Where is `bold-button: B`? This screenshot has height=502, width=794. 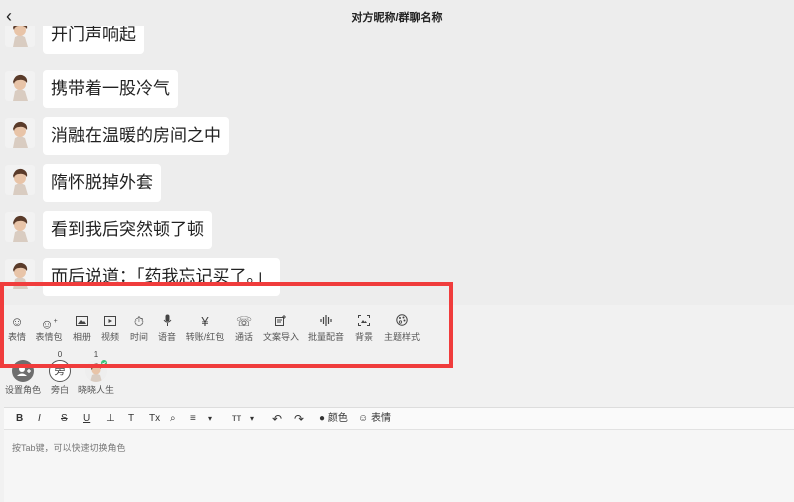 bold-button: B is located at coordinates (19, 419).